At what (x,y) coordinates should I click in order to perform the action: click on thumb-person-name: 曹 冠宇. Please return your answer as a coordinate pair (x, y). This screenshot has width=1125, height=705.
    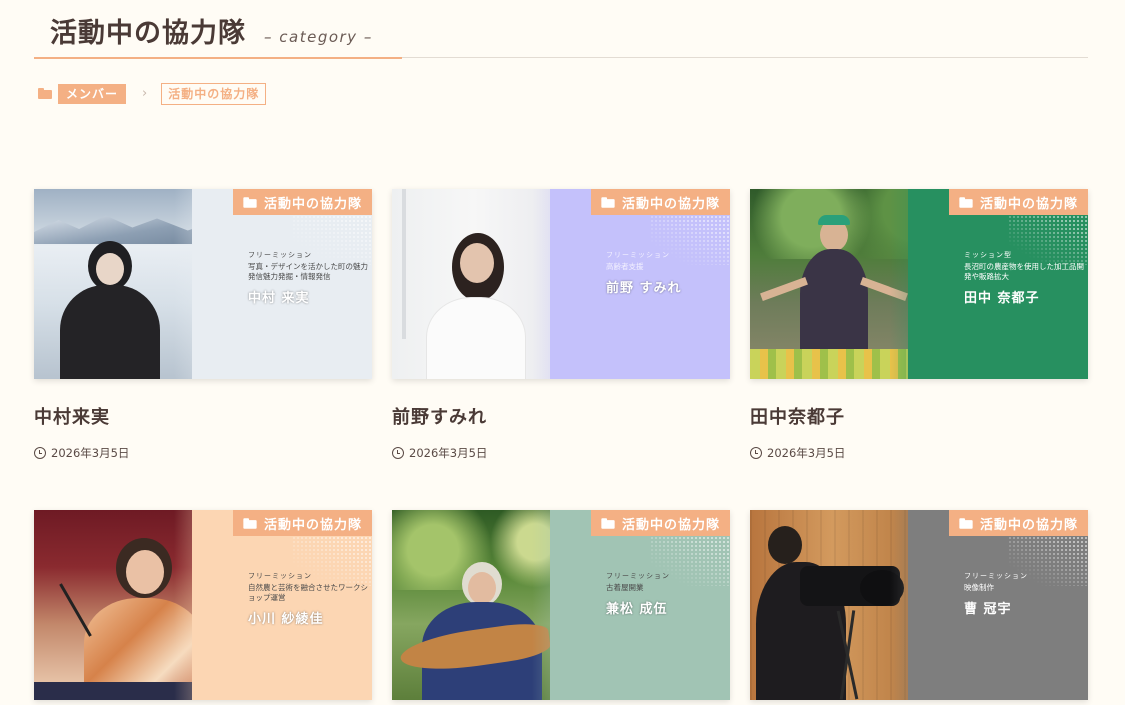
    Looking at the image, I should click on (988, 610).